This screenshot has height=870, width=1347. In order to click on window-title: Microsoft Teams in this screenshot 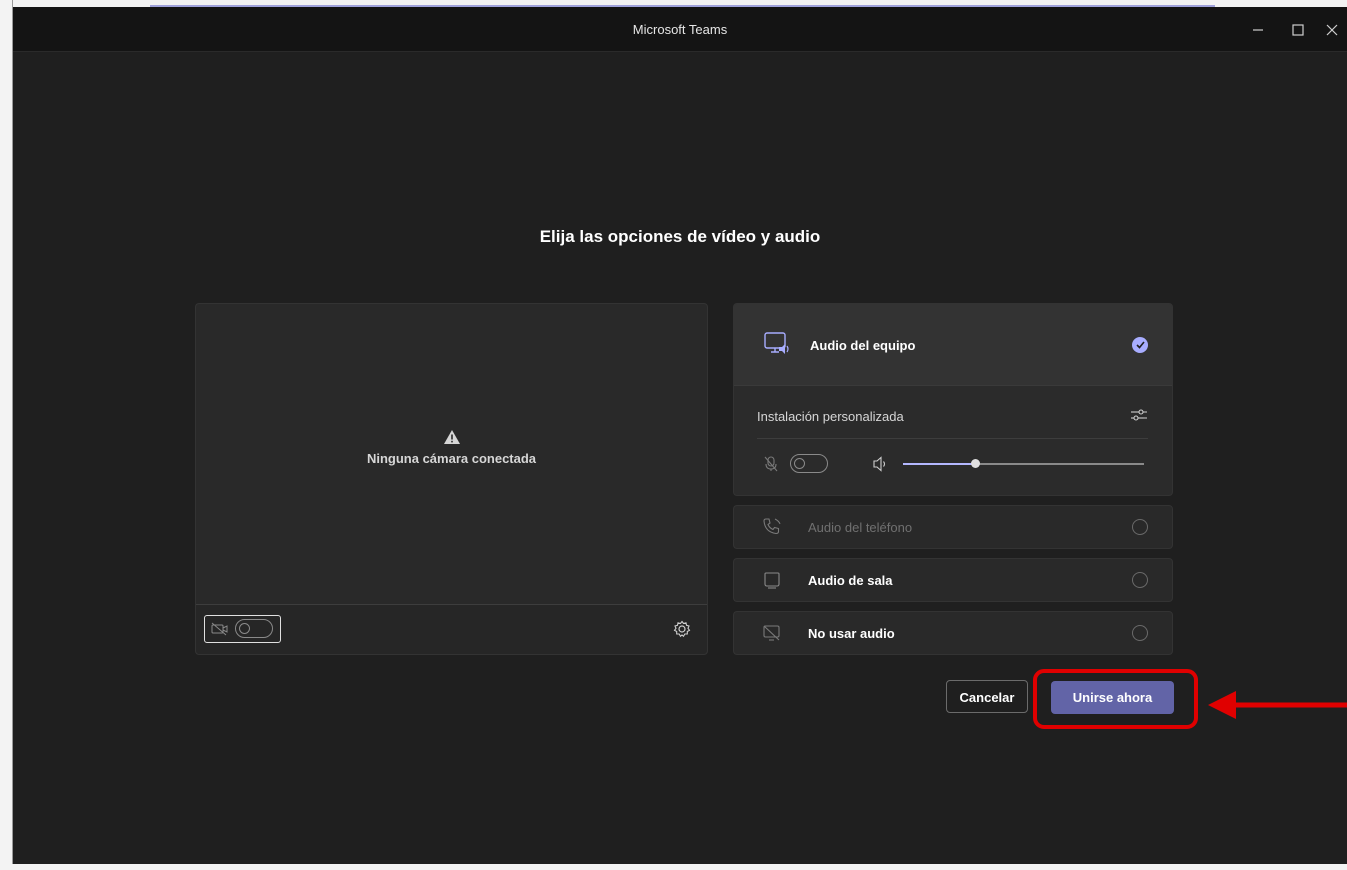, I will do `click(680, 29)`.